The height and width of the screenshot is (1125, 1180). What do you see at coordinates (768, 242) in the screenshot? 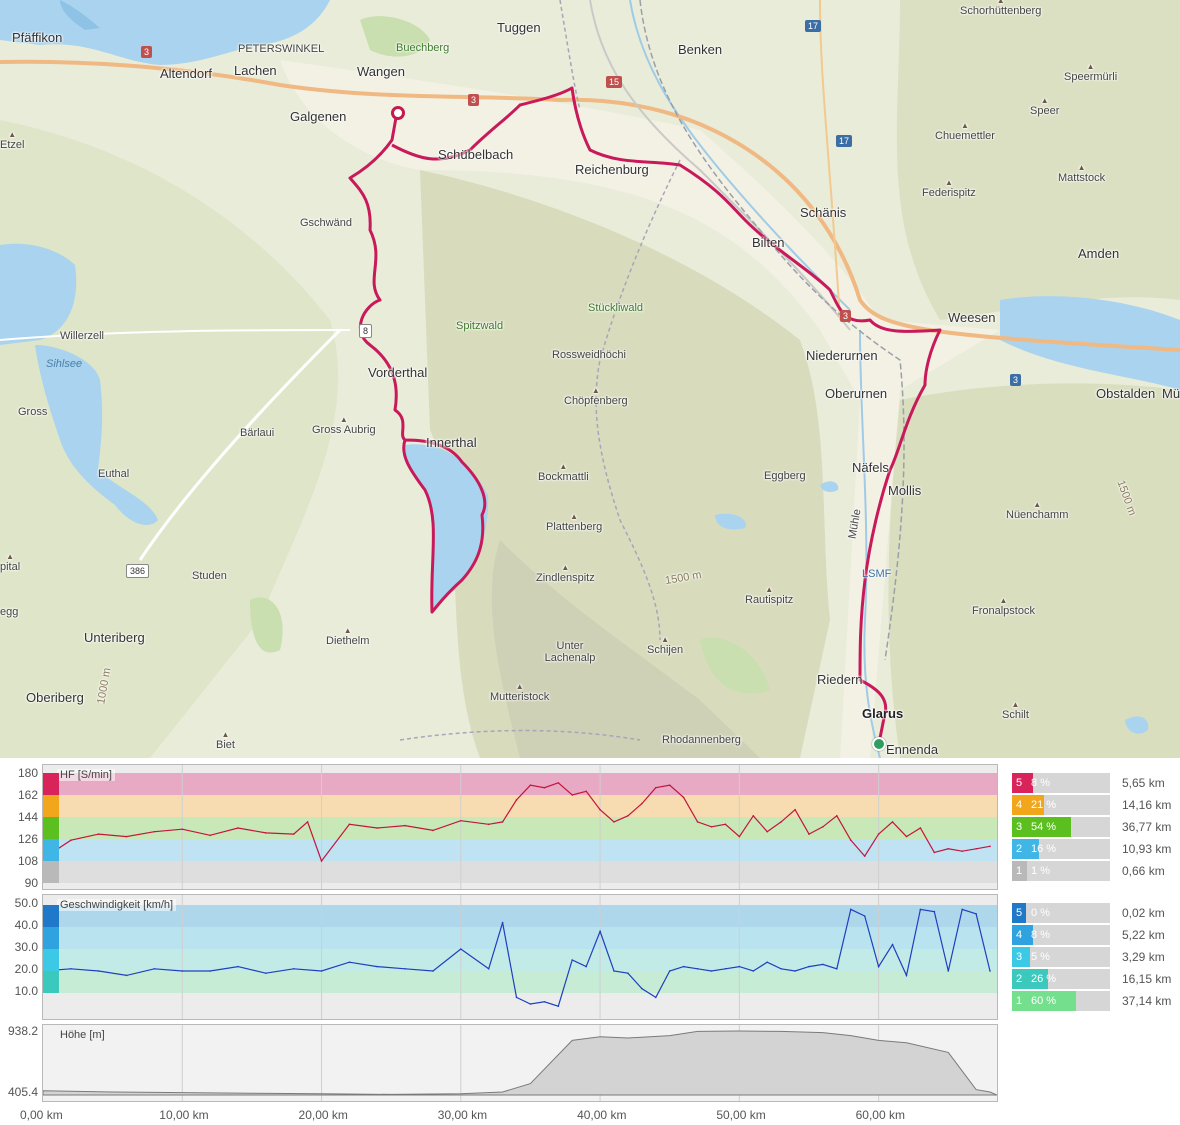
I see `place-label: Bilten` at bounding box center [768, 242].